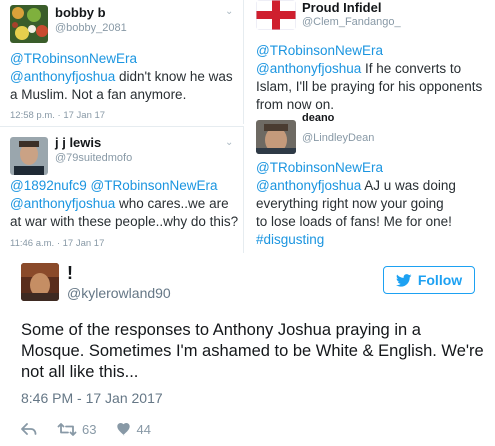 This screenshot has width=495, height=446. Describe the element at coordinates (341, 7) in the screenshot. I see `display-name: Proud Infidel` at that location.